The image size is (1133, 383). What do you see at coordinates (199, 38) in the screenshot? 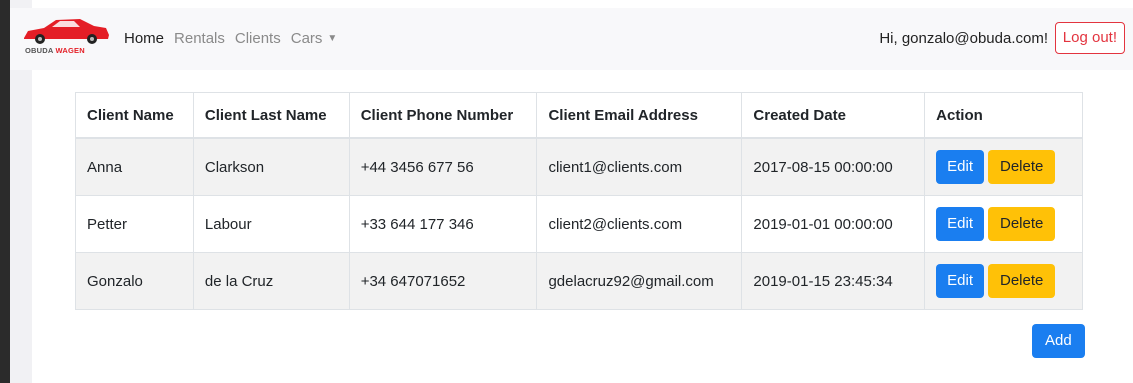
I see `nav-rentals: Rentals` at bounding box center [199, 38].